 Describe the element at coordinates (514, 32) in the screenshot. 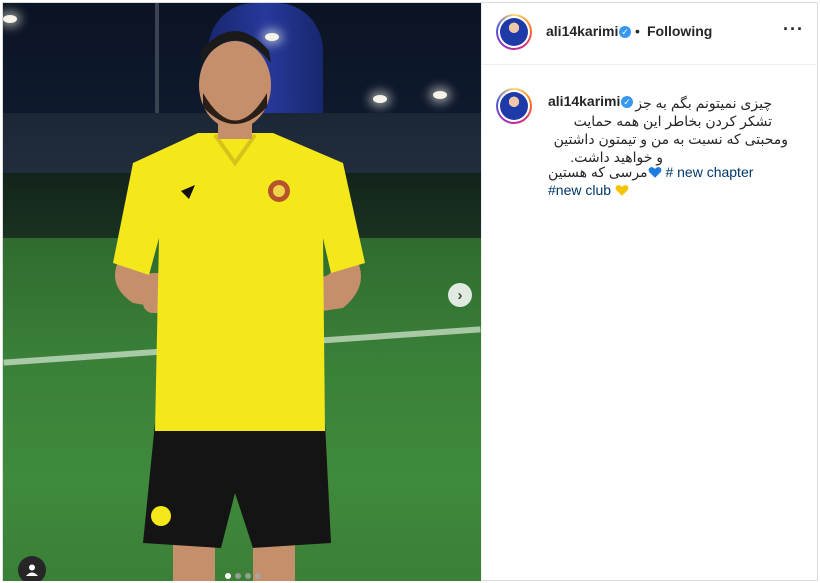

I see `avatar` at that location.